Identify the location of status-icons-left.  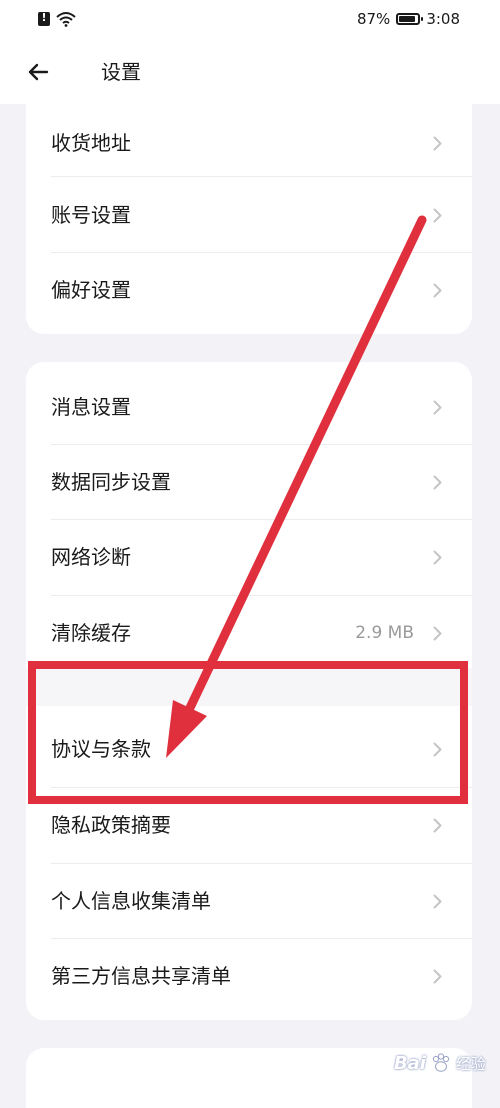
(57, 19).